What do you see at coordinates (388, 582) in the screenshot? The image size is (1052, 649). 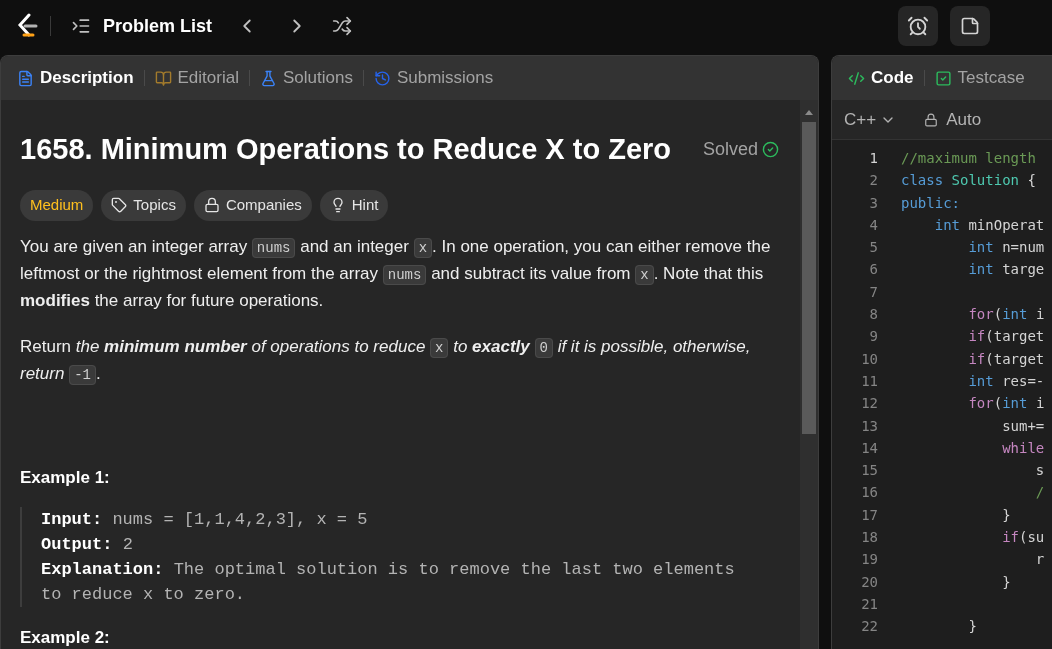 I see `example-line: Explanation: The optimal solution is to remove the last two elements to reduce x to zero.` at bounding box center [388, 582].